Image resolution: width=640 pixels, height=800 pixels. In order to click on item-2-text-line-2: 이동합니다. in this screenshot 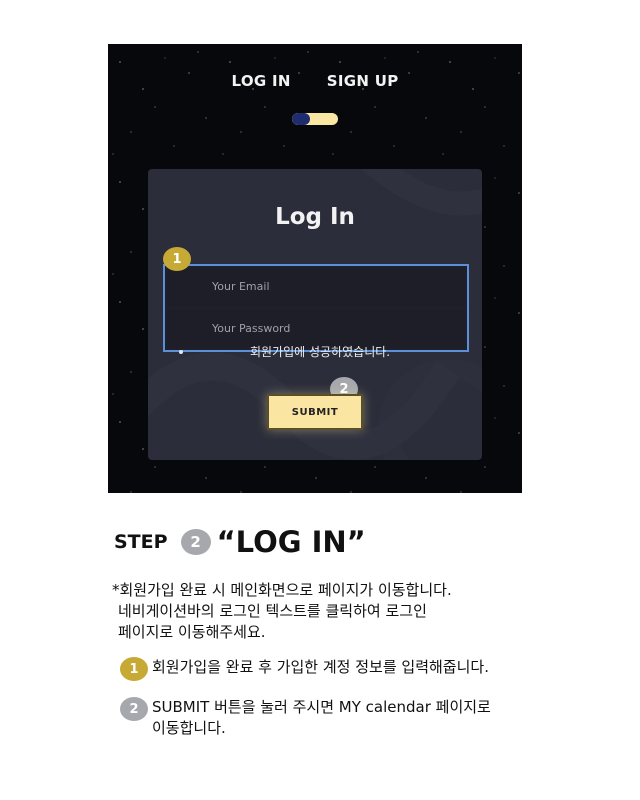, I will do `click(189, 728)`.